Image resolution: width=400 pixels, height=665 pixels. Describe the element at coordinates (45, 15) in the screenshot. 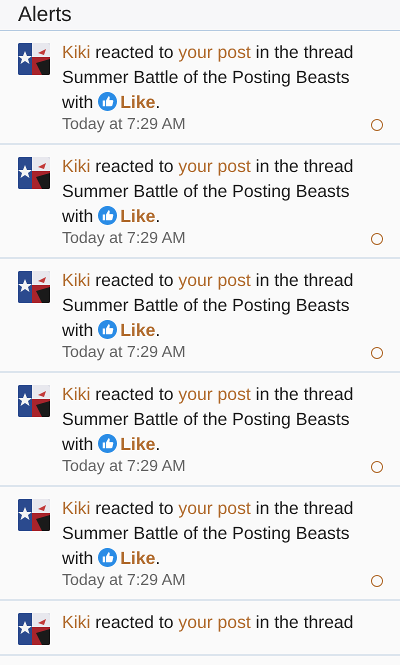

I see `page-title: Alerts` at that location.